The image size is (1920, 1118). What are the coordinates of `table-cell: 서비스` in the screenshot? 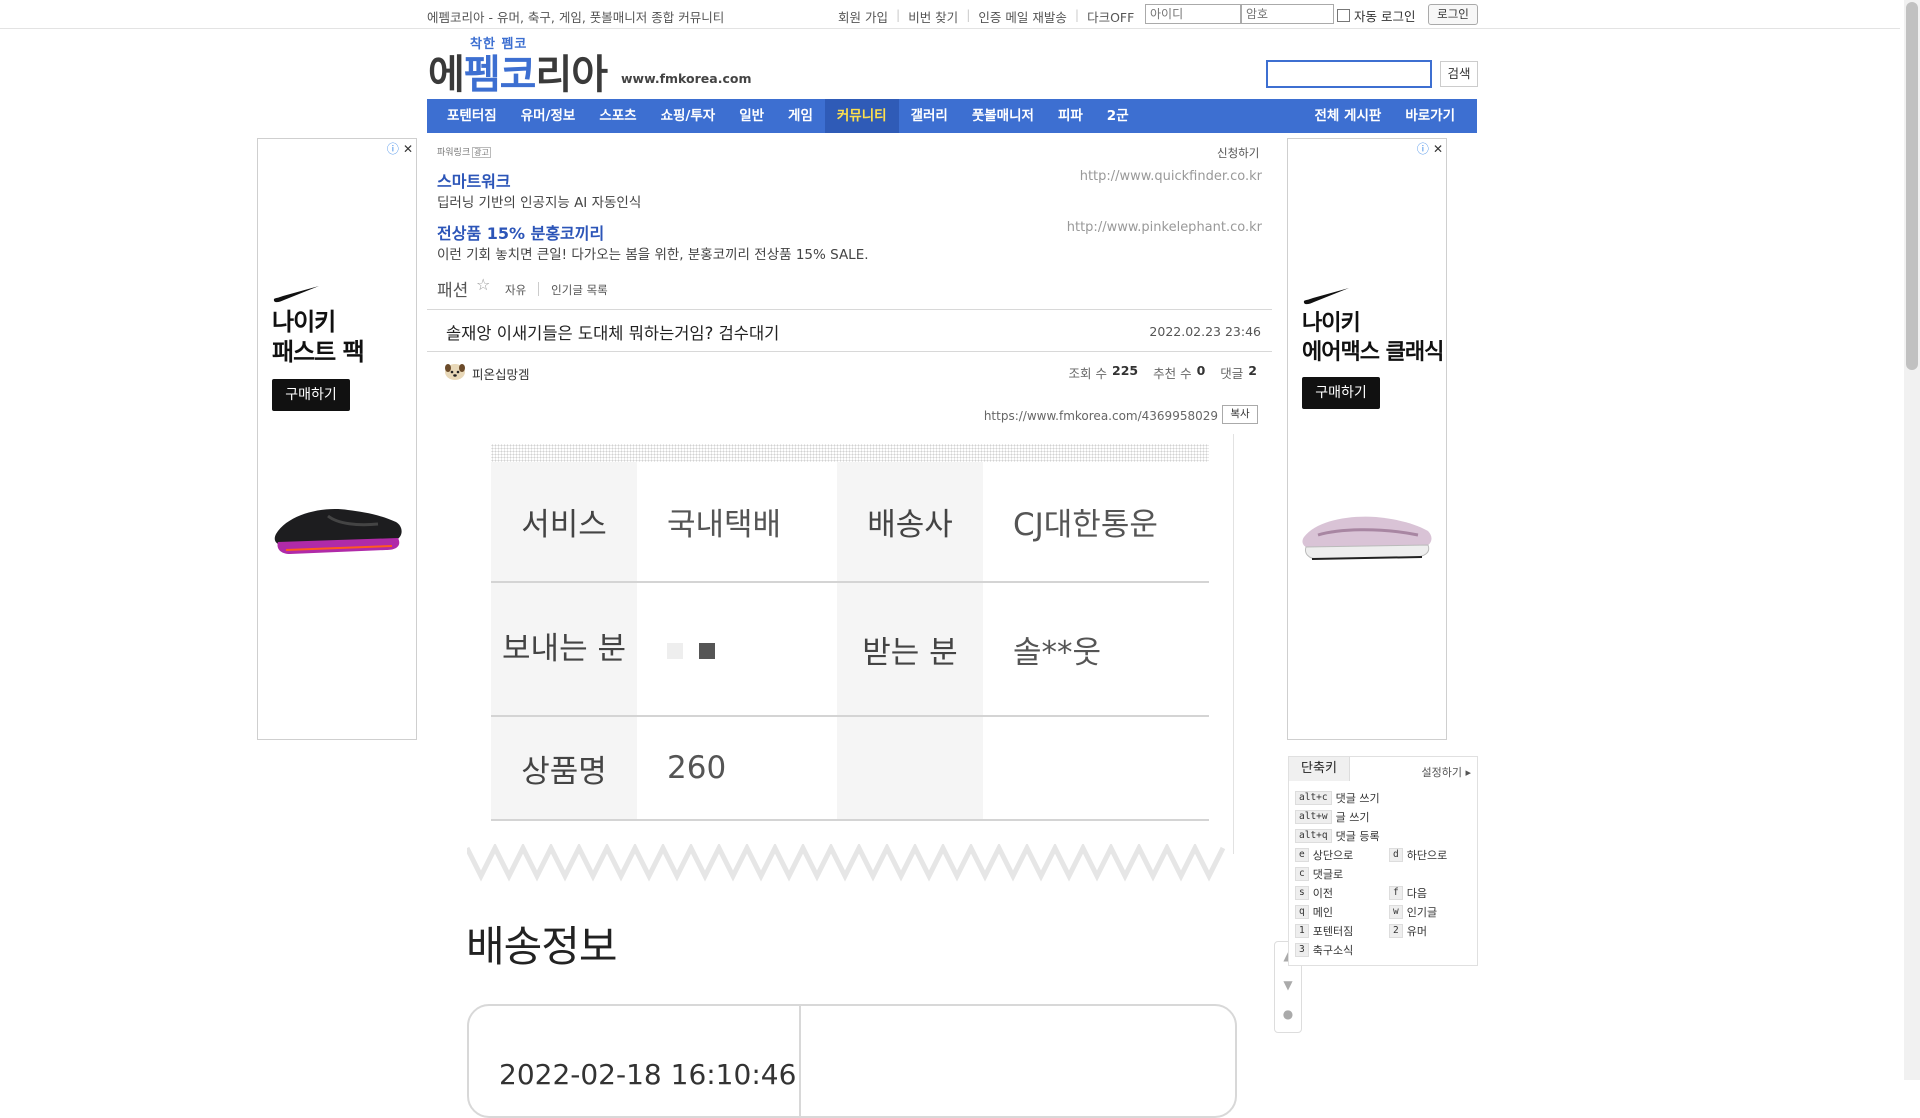 It's located at (564, 522).